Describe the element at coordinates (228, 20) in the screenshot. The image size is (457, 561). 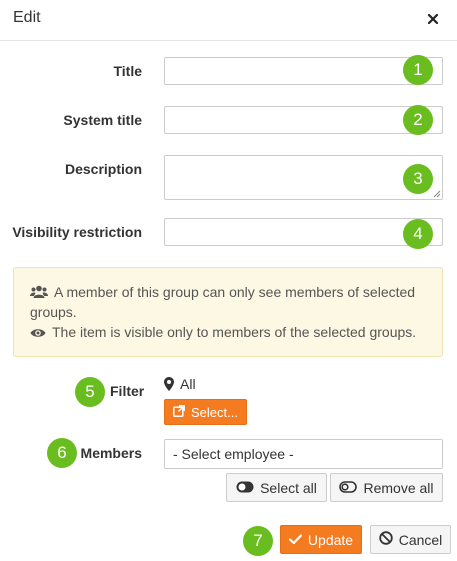
I see `dialog-header: Edit` at that location.